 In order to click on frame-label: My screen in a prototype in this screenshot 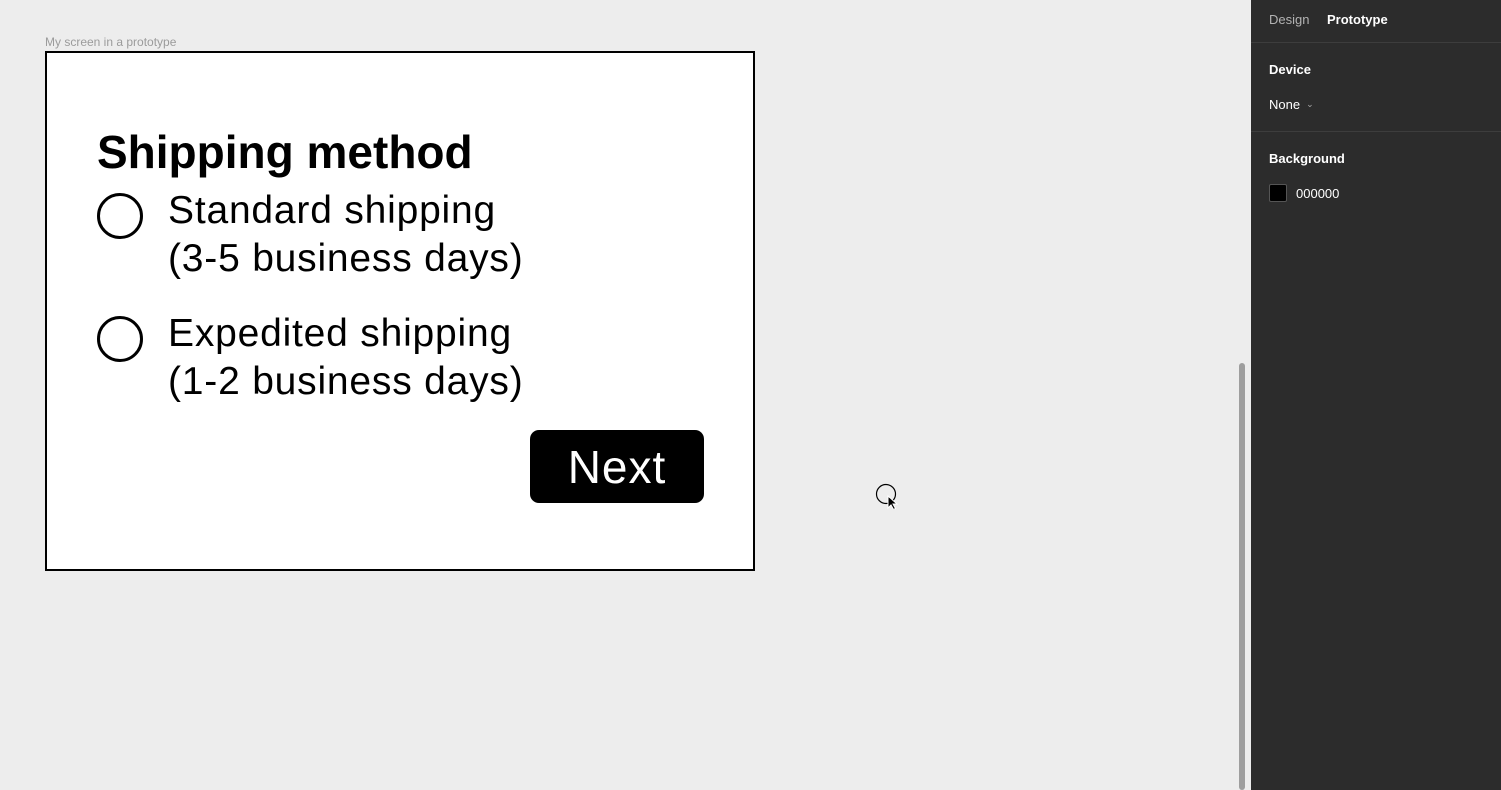, I will do `click(110, 42)`.